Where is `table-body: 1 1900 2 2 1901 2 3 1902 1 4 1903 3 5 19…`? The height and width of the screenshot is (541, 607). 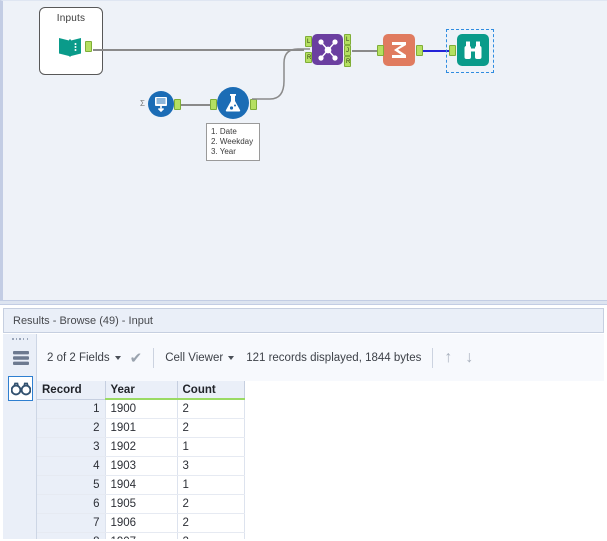 table-body: 1 1900 2 2 1901 2 3 1902 1 4 1903 3 5 19… is located at coordinates (141, 469).